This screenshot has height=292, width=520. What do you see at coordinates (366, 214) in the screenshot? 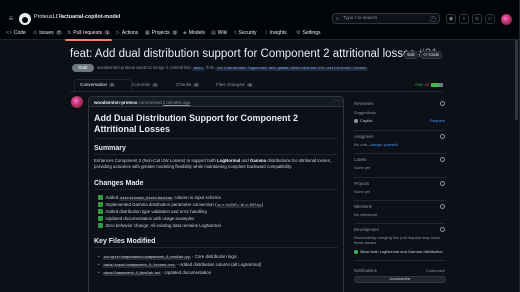
I see `milestone-value: No milestone` at bounding box center [366, 214].